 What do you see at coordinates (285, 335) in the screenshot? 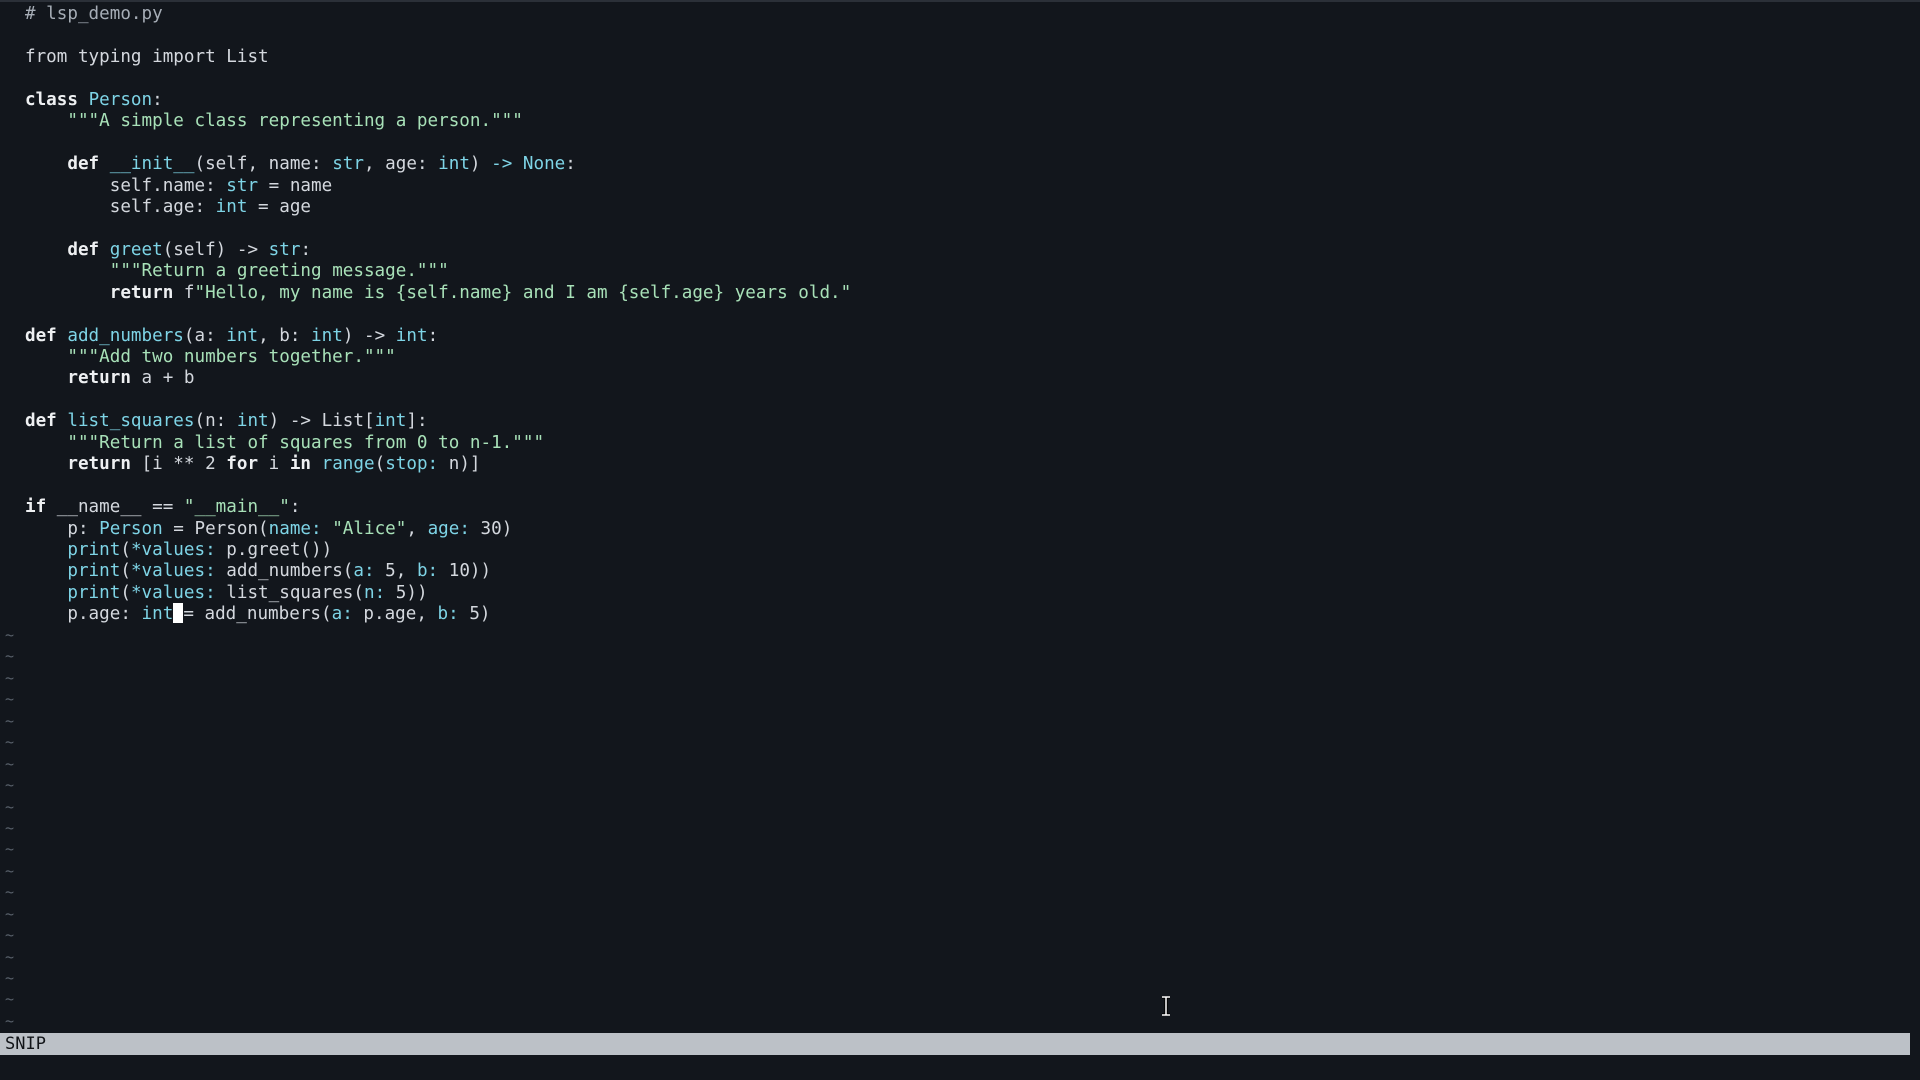
I see `code-token: , b:` at bounding box center [285, 335].